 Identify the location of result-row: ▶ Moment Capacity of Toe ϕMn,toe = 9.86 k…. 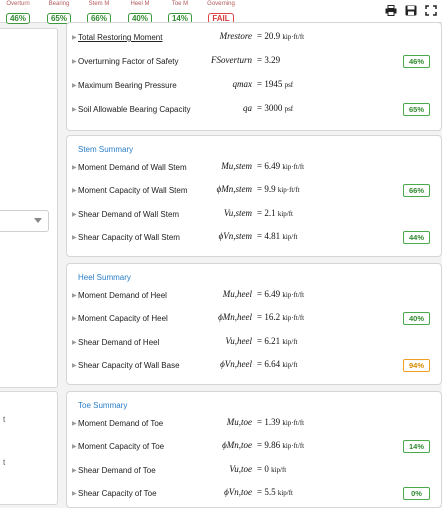
(254, 447).